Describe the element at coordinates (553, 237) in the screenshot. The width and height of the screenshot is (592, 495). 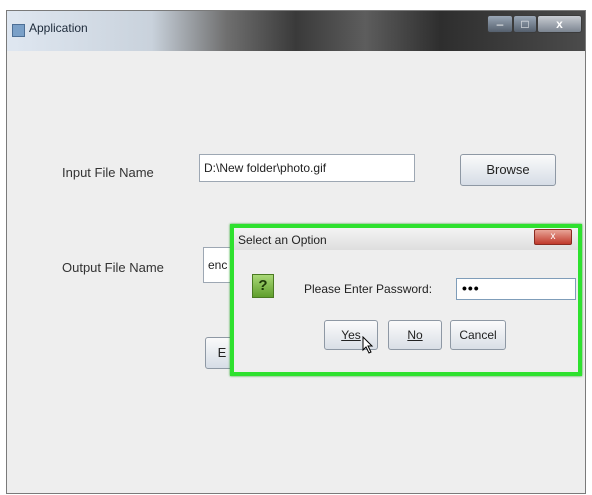
I see `dialog-close-button: x` at that location.